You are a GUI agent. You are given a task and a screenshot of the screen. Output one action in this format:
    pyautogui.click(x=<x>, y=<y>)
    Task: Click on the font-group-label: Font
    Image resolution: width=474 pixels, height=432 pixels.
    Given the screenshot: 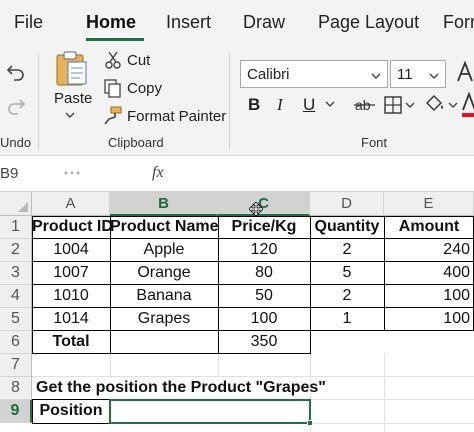 What is the action you would take?
    pyautogui.click(x=374, y=142)
    